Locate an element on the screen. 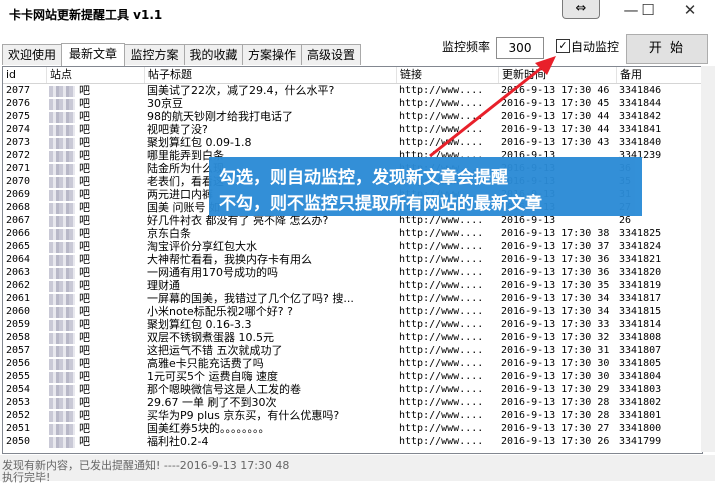  column-header-id: id is located at coordinates (25, 75).